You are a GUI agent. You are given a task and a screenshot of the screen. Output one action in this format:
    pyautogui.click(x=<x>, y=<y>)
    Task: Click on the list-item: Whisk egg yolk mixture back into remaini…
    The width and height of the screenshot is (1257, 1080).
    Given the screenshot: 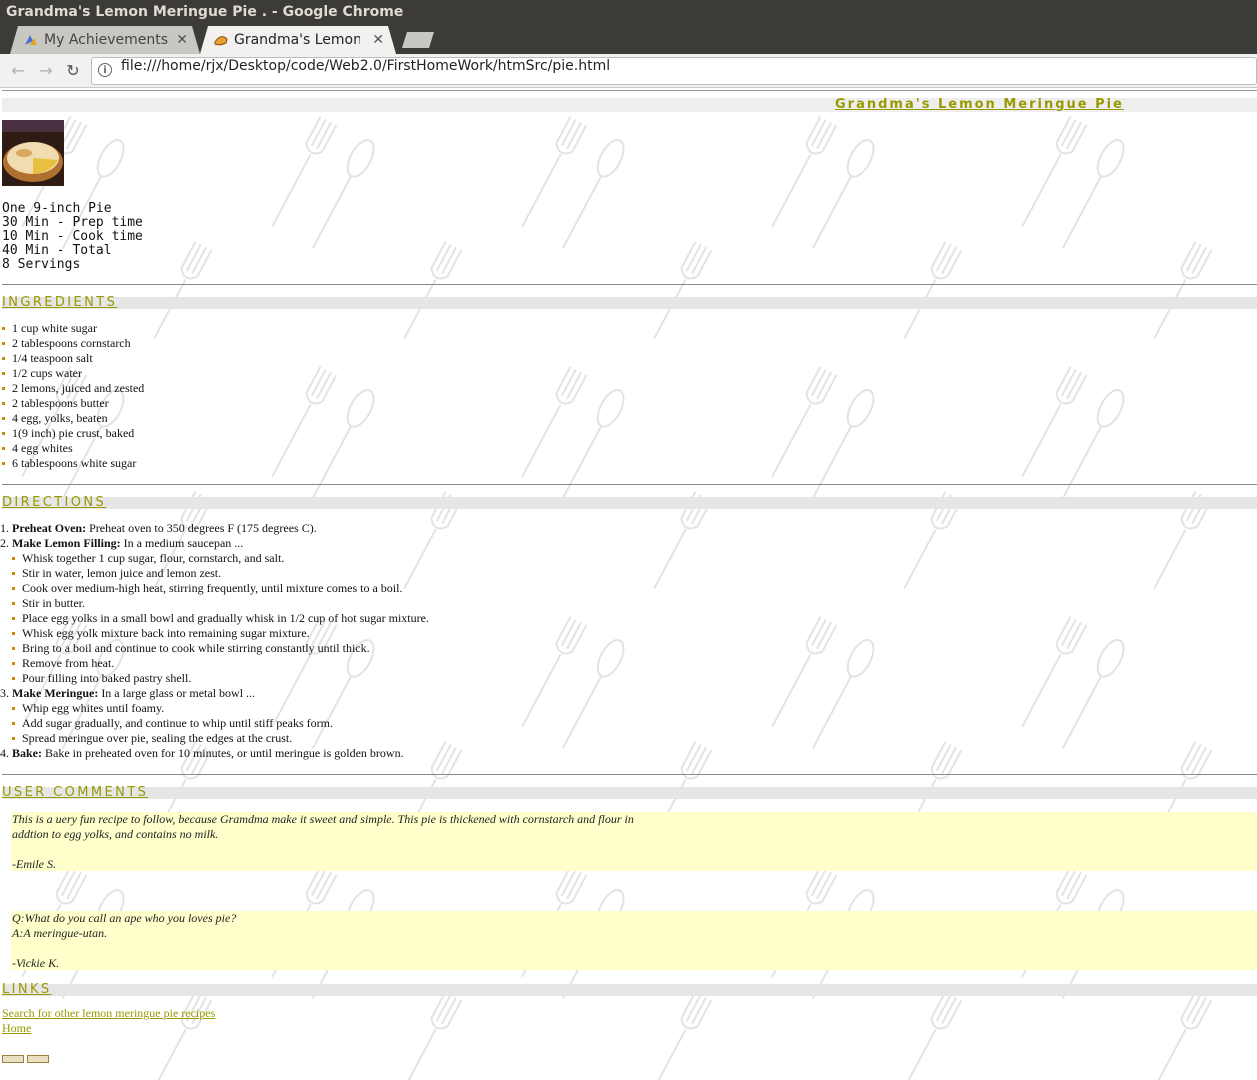 What is the action you would take?
    pyautogui.click(x=220, y=633)
    